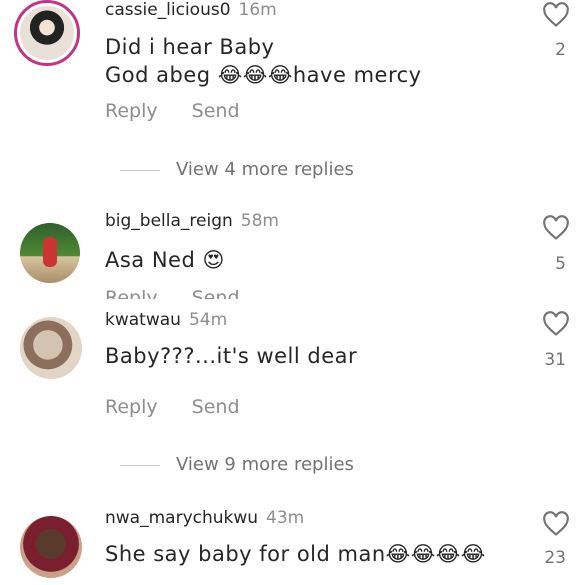  What do you see at coordinates (285, 518) in the screenshot?
I see `comment-time: 43m` at bounding box center [285, 518].